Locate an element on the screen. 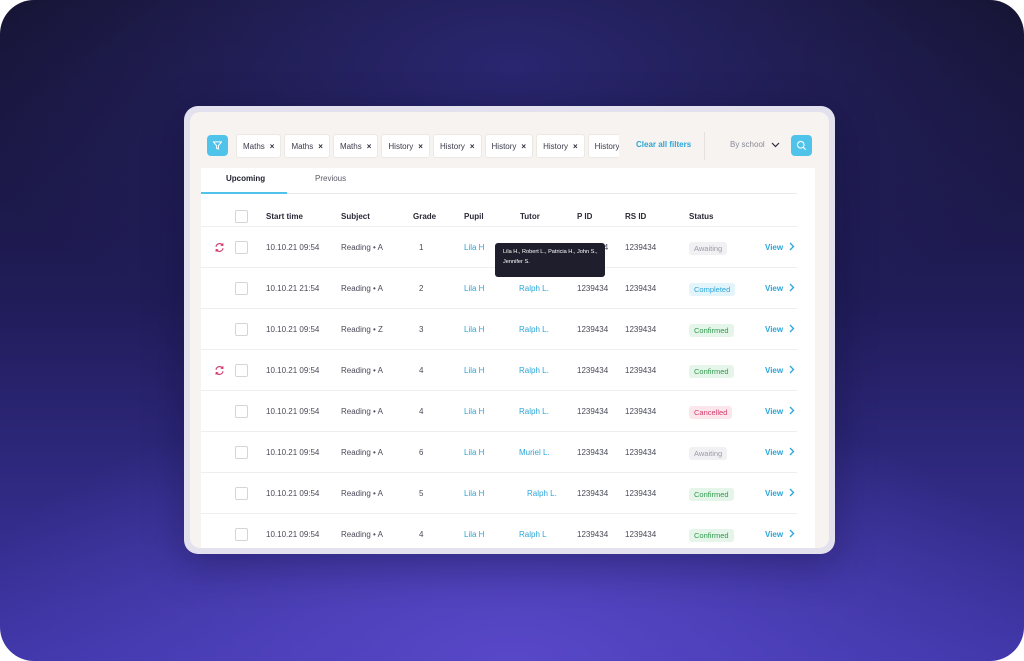 Image resolution: width=1024 pixels, height=661 pixels. status-badge: Confirmed is located at coordinates (711, 330).